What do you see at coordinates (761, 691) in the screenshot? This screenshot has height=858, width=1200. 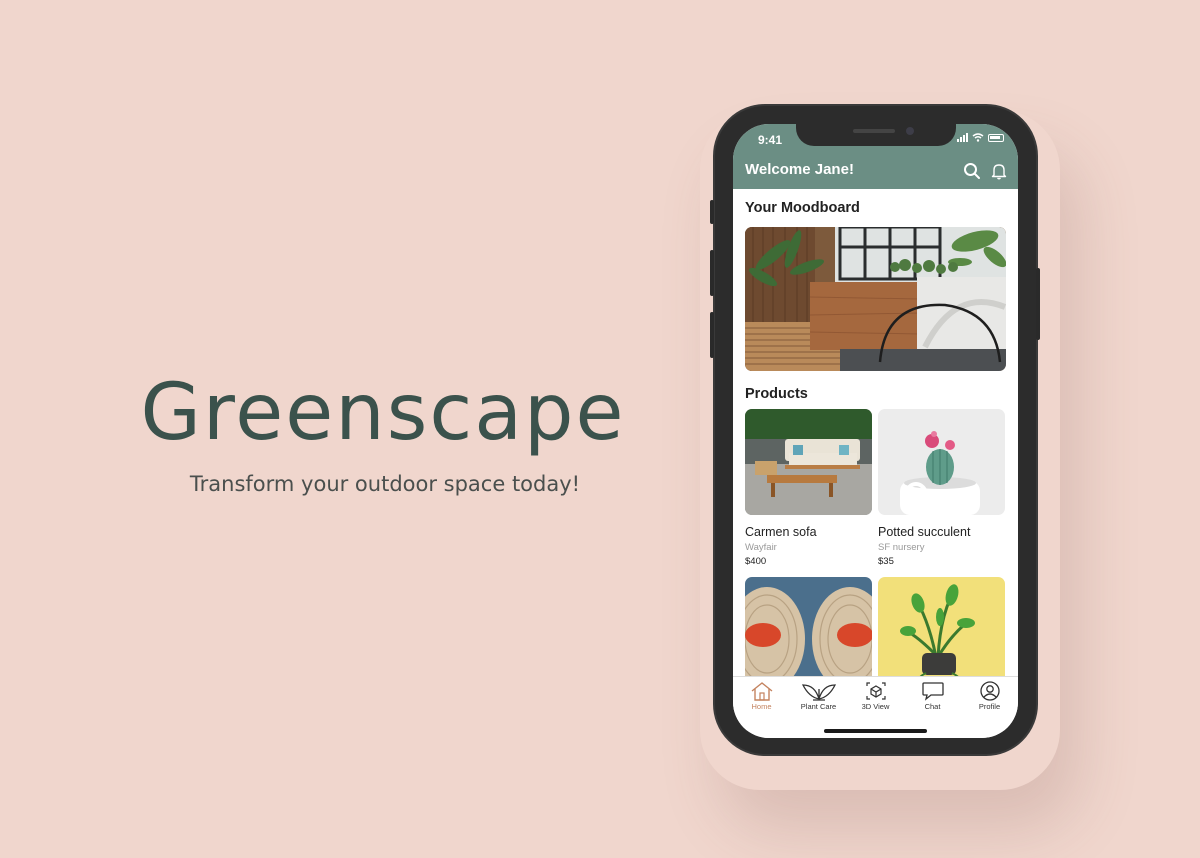 I see `home-icon` at bounding box center [761, 691].